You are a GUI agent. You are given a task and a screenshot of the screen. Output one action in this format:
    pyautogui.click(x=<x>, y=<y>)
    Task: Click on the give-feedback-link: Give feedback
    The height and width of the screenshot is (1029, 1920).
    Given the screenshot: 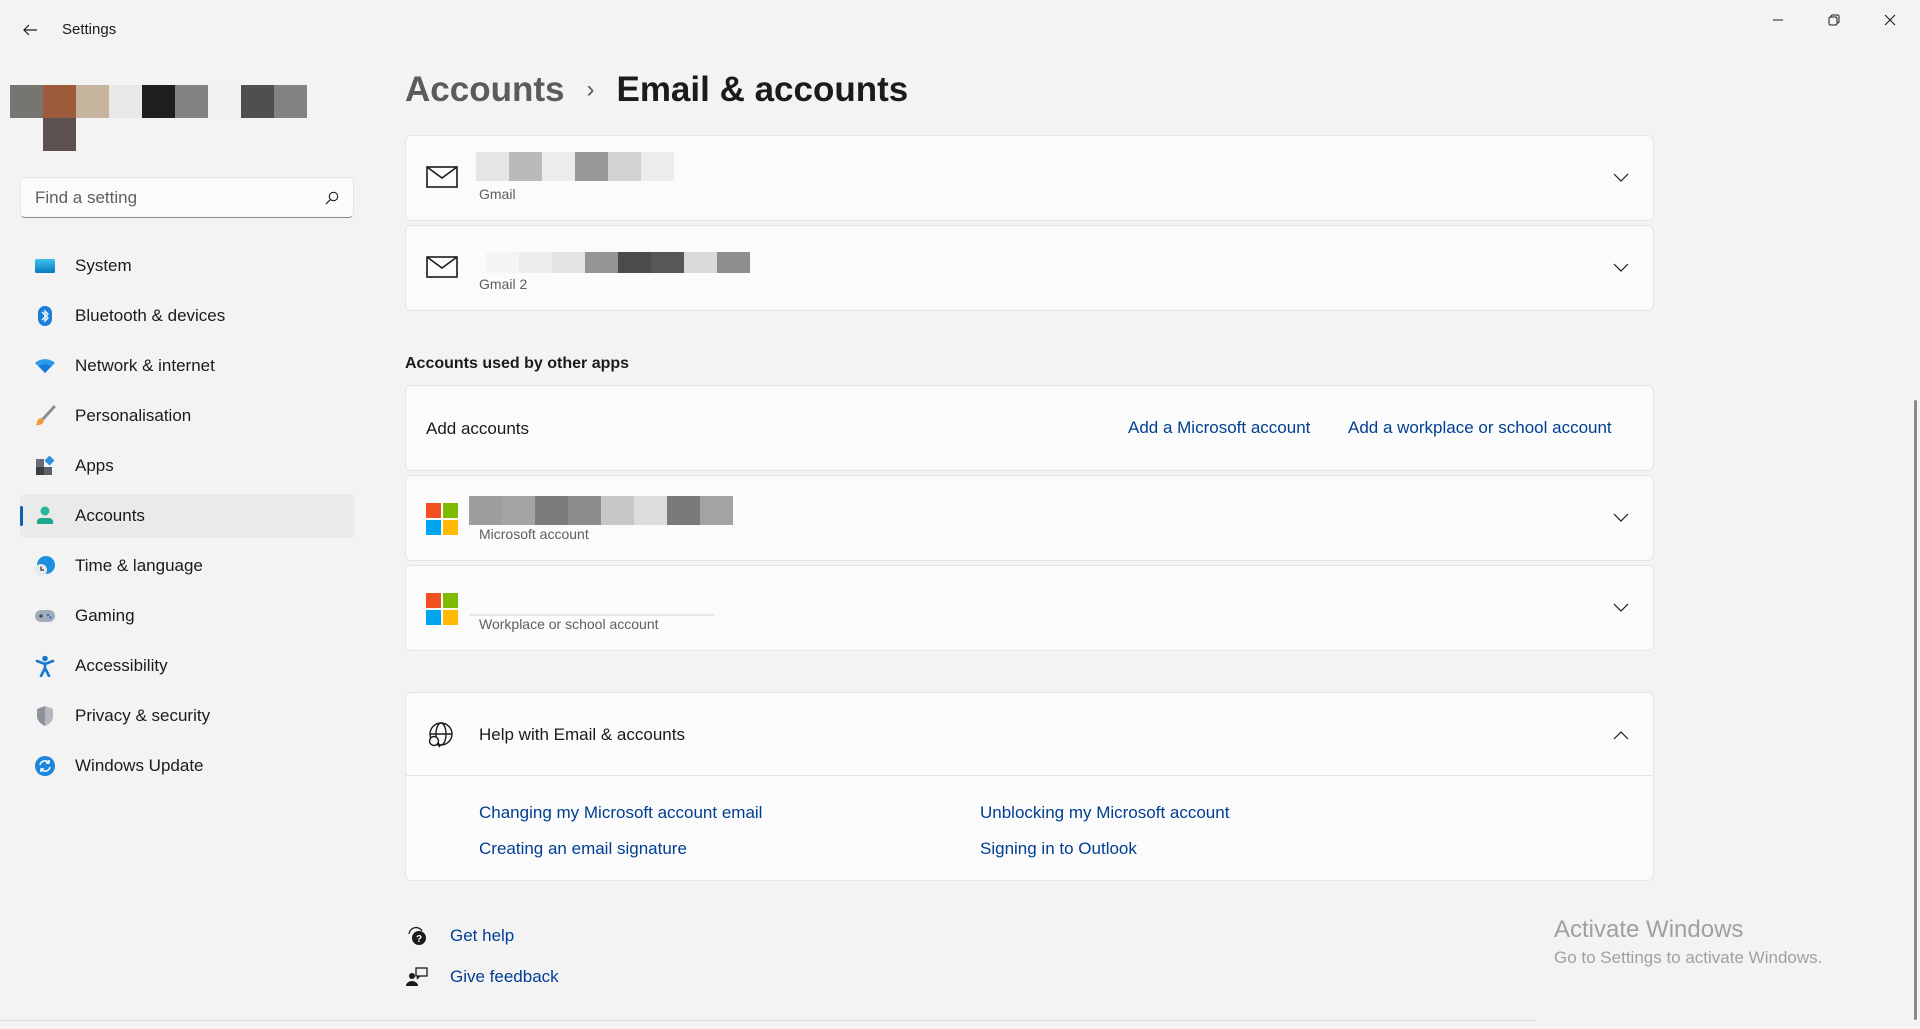 What is the action you would take?
    pyautogui.click(x=482, y=977)
    